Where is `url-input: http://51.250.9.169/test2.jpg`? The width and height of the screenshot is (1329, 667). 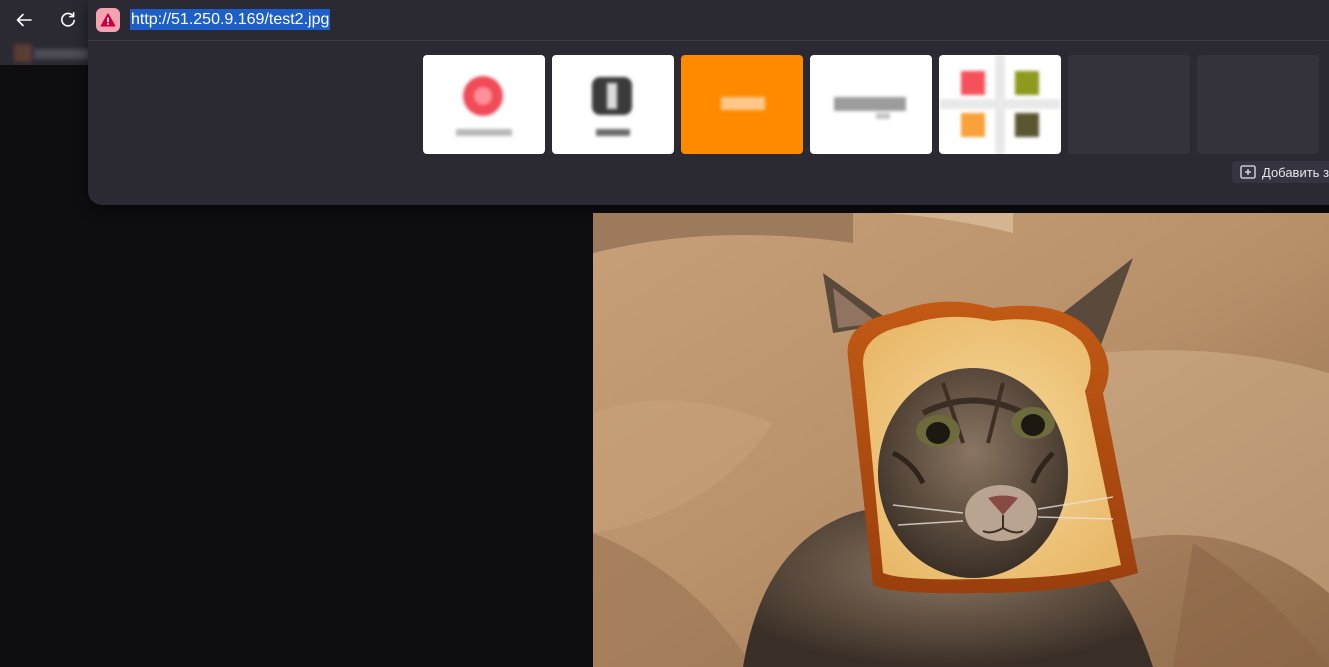 url-input: http://51.250.9.169/test2.jpg is located at coordinates (230, 19).